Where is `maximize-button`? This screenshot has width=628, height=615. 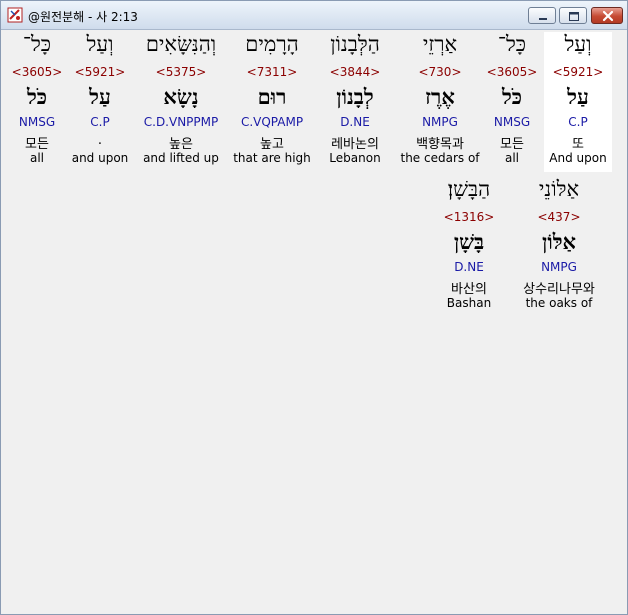 maximize-button is located at coordinates (573, 15).